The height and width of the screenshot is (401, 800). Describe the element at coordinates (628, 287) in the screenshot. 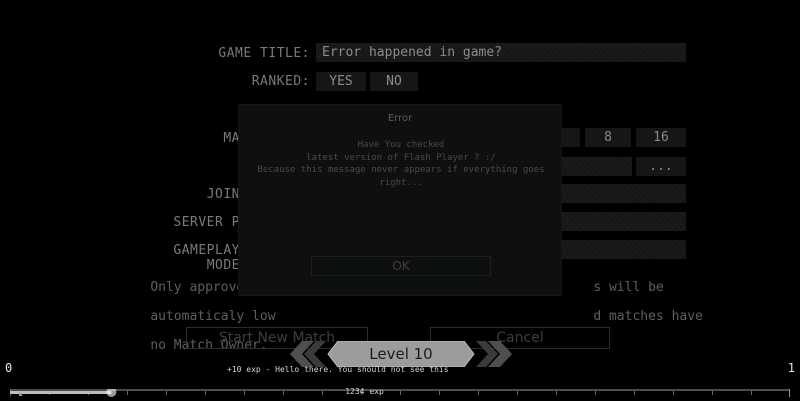

I see `note-line1-end: s will be` at that location.